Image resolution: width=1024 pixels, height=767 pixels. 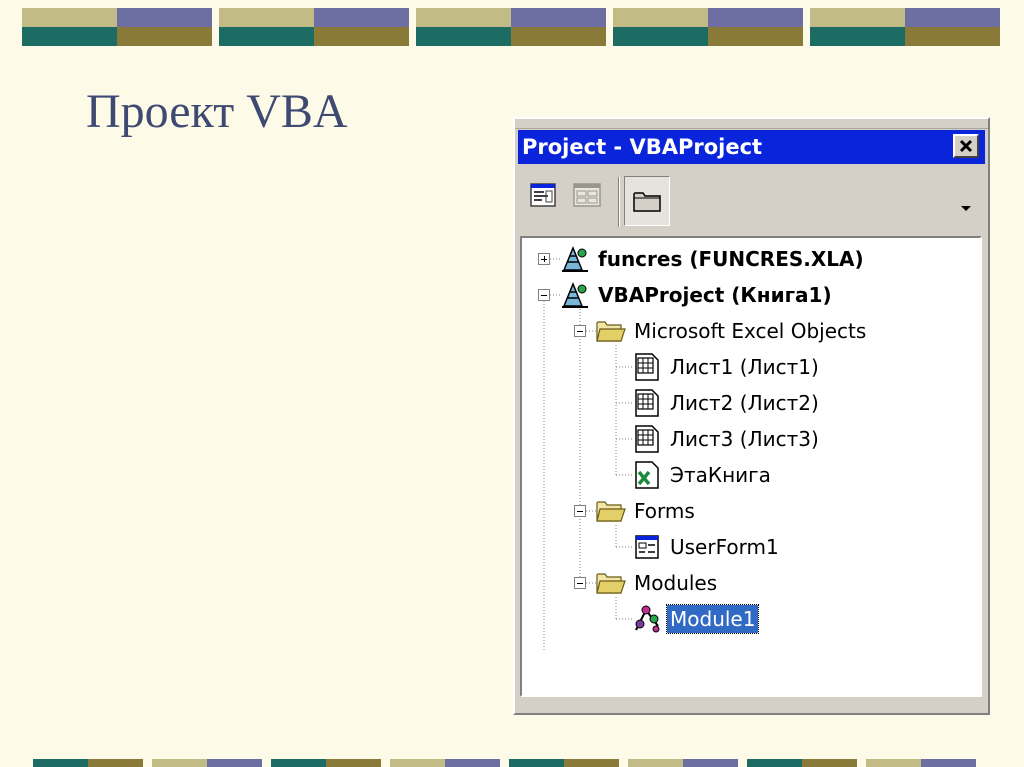 I want to click on tree-item-modules: Modules, so click(x=658, y=583).